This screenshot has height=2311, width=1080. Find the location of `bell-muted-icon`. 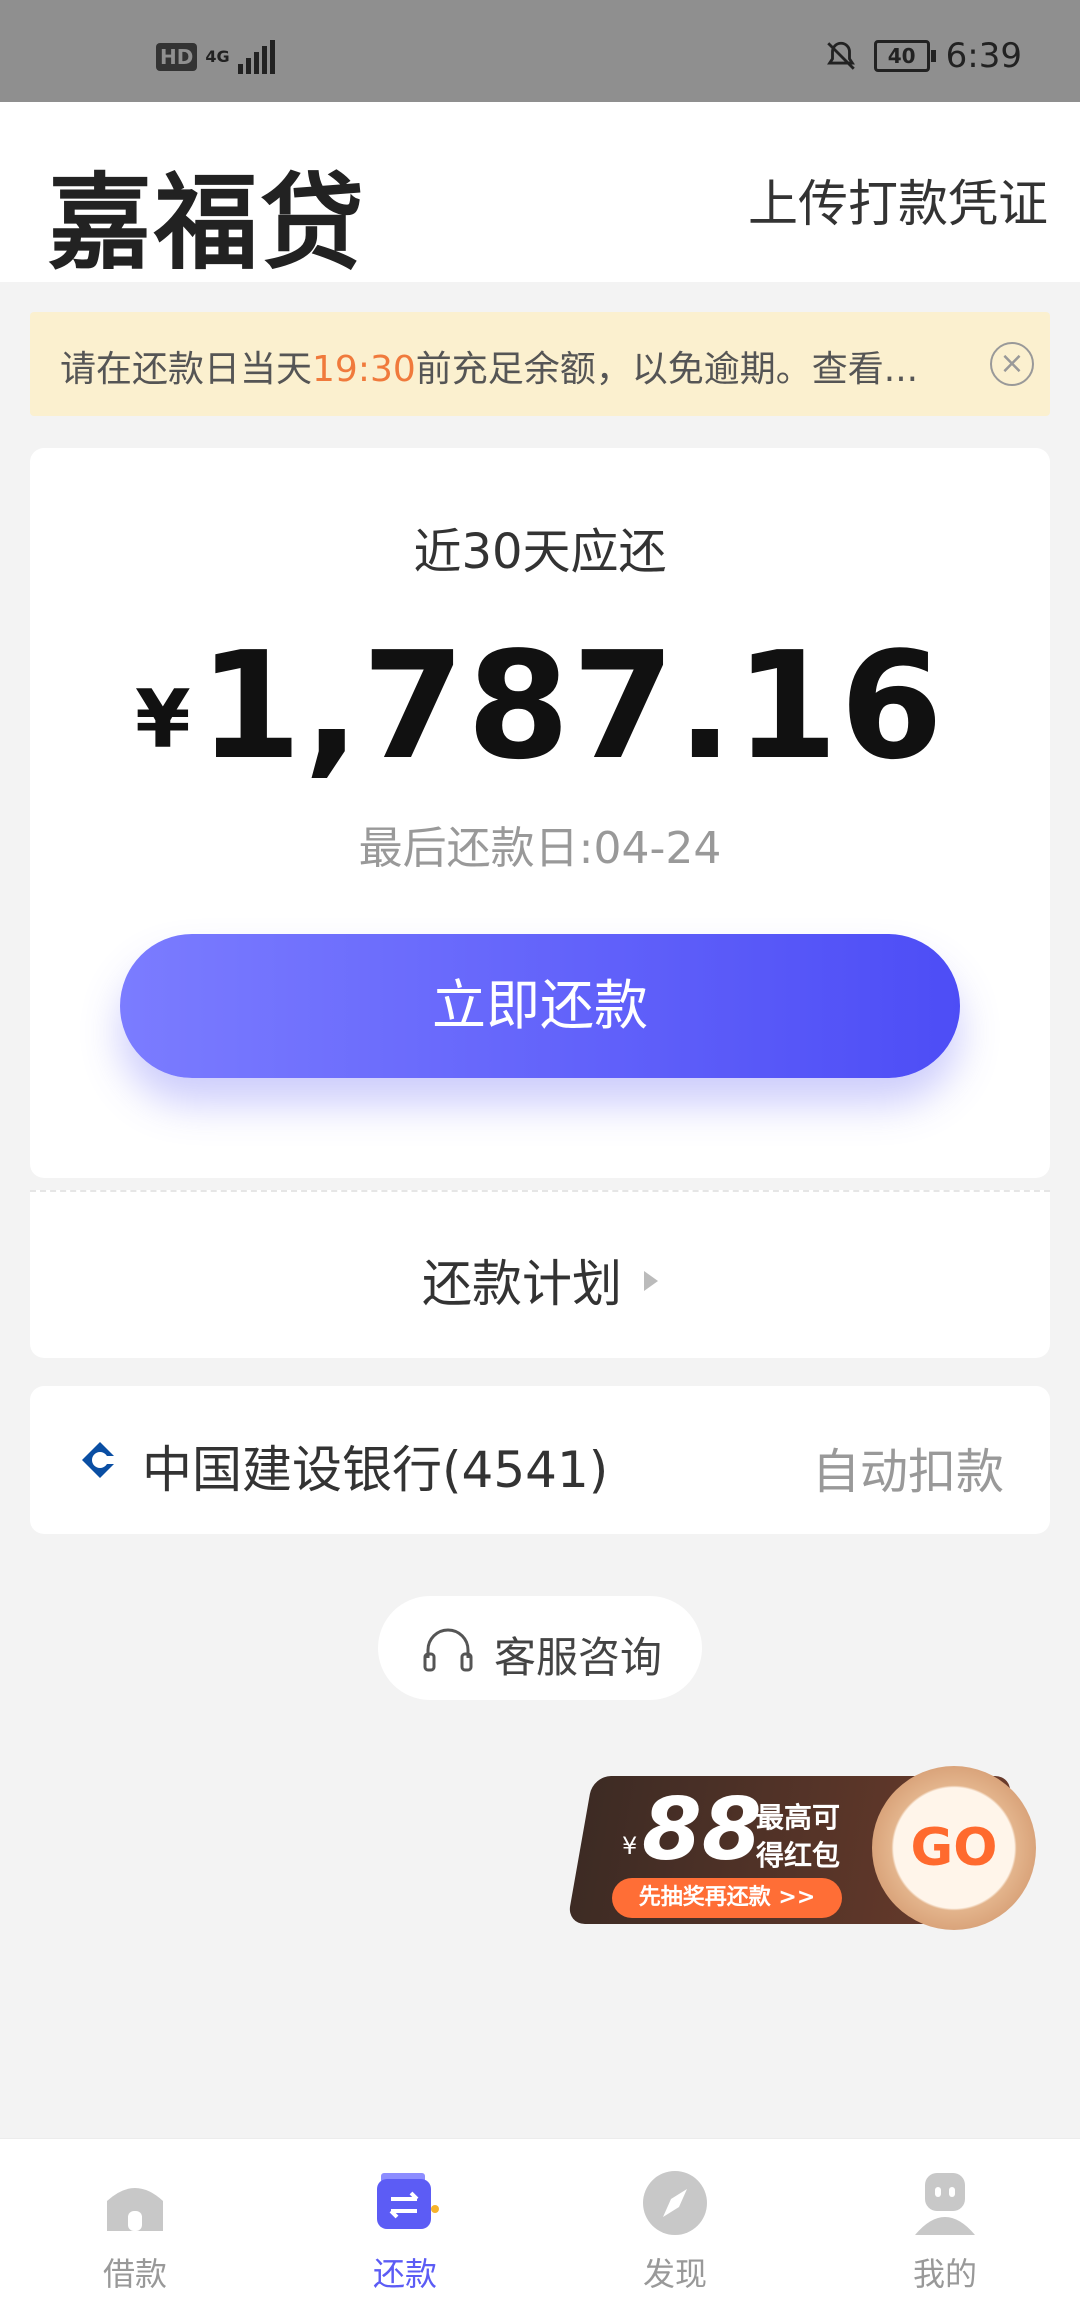

bell-muted-icon is located at coordinates (840, 55).